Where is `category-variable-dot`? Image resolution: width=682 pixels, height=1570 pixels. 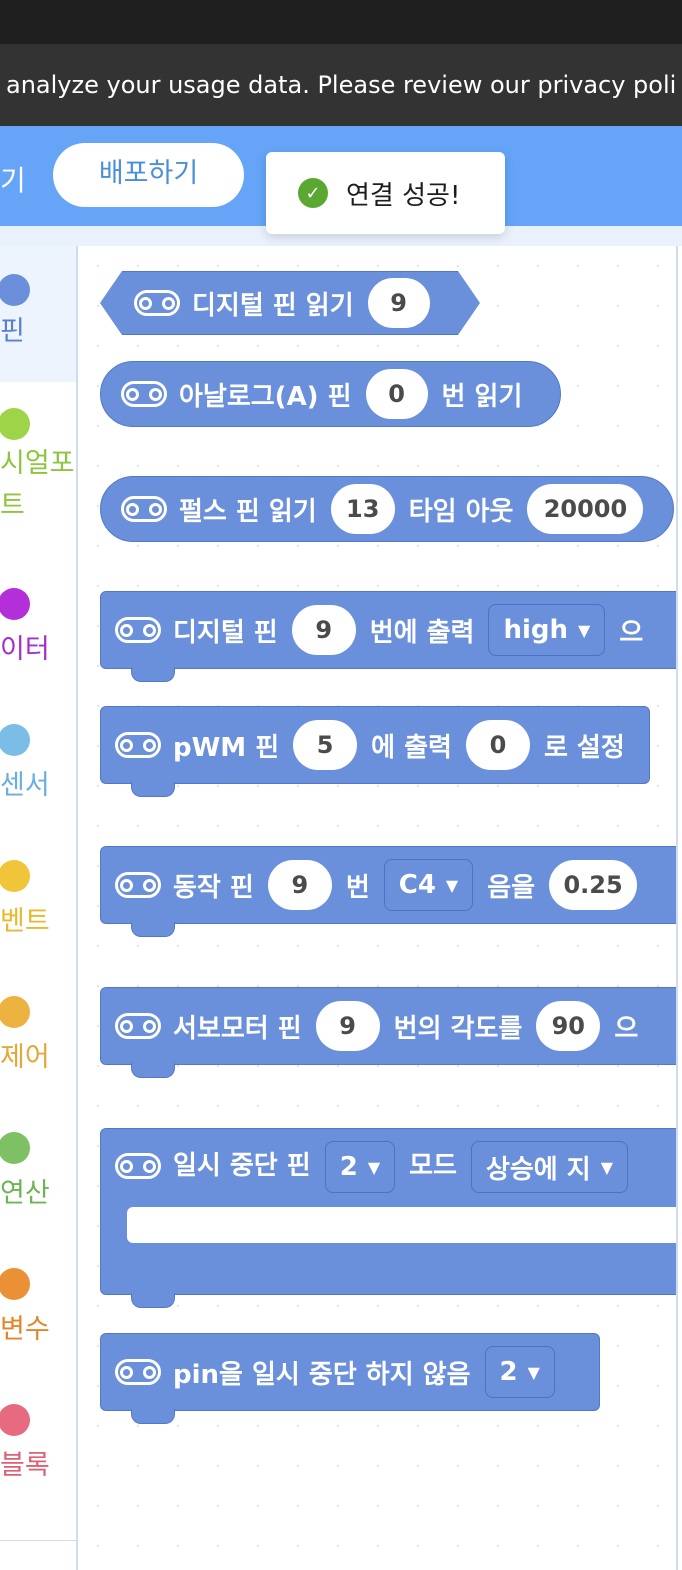
category-variable-dot is located at coordinates (15, 1284).